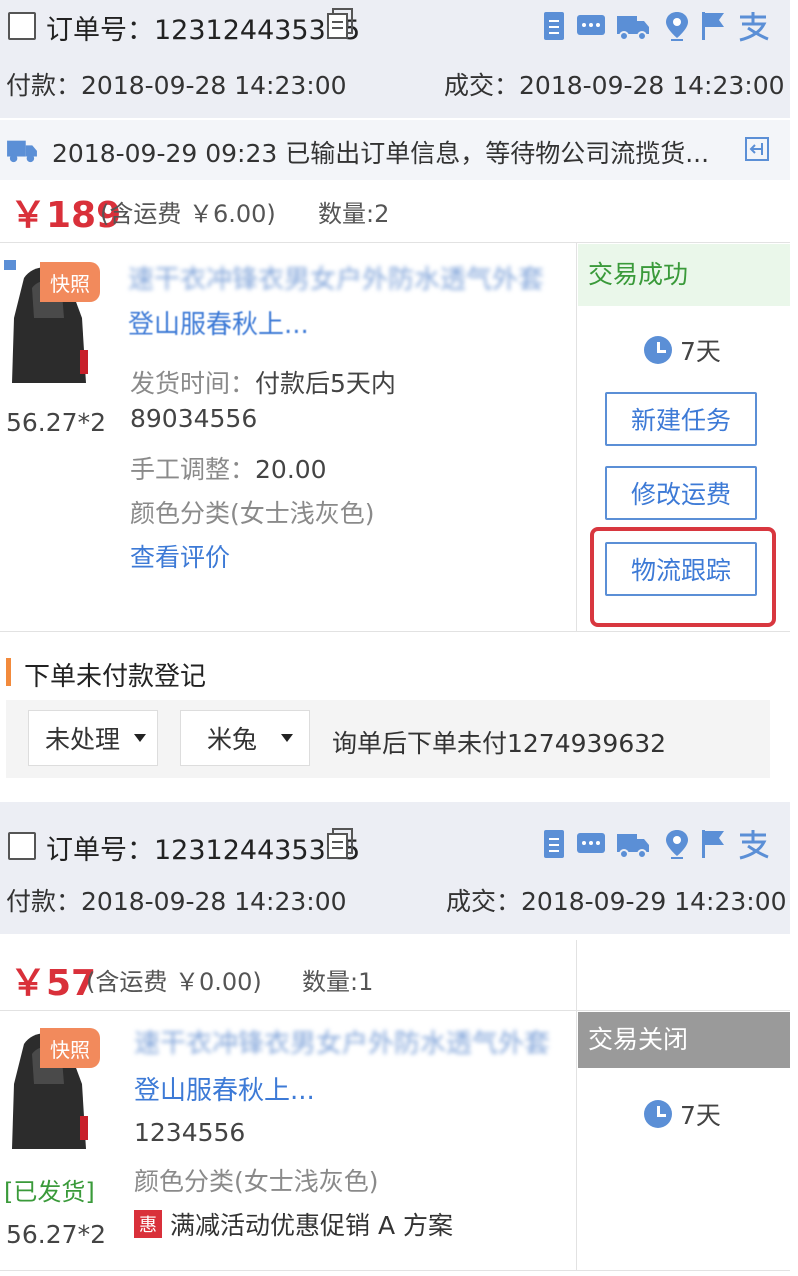 Image resolution: width=798 pixels, height=1276 pixels. What do you see at coordinates (8, 672) in the screenshot?
I see `section-marker` at bounding box center [8, 672].